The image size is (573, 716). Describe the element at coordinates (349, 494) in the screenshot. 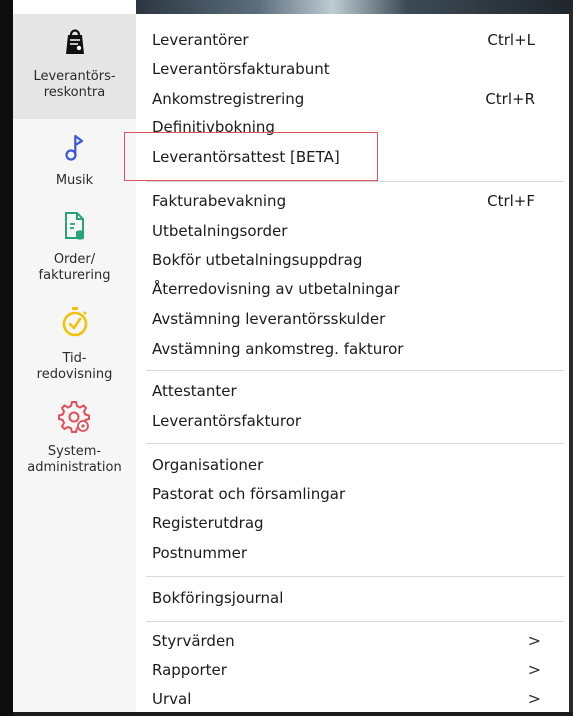

I see `menu-item-pastorat: Pastorat och församlingar` at that location.